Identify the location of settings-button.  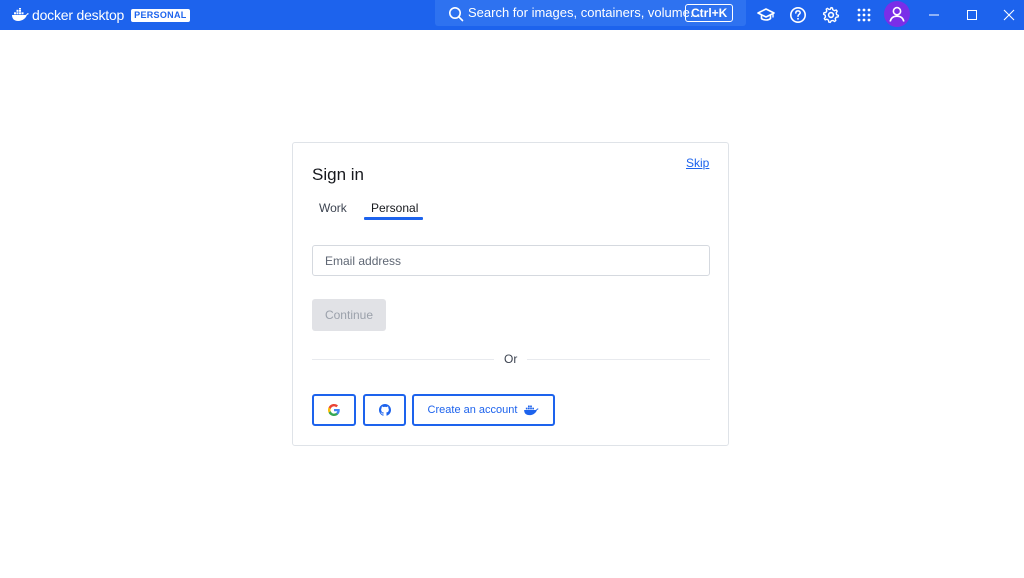
(831, 15).